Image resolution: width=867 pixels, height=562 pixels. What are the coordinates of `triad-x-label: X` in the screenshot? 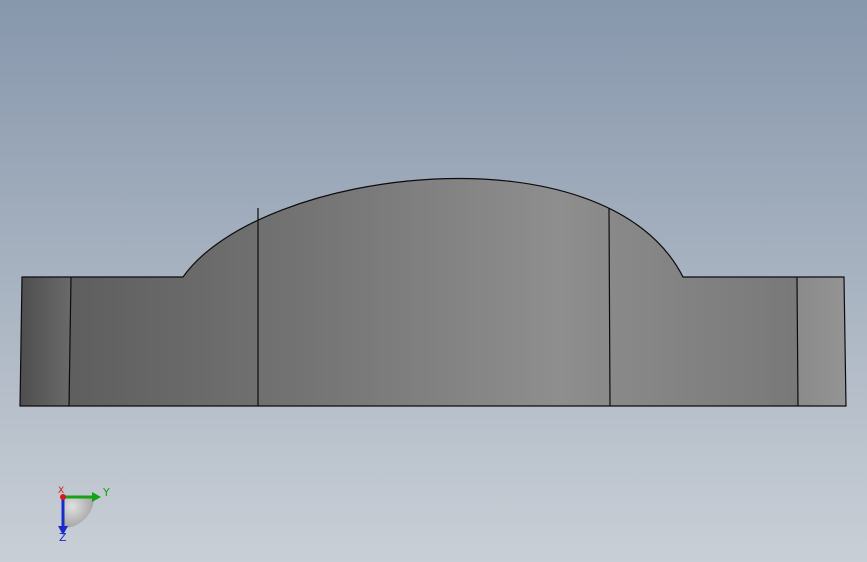 It's located at (61, 491).